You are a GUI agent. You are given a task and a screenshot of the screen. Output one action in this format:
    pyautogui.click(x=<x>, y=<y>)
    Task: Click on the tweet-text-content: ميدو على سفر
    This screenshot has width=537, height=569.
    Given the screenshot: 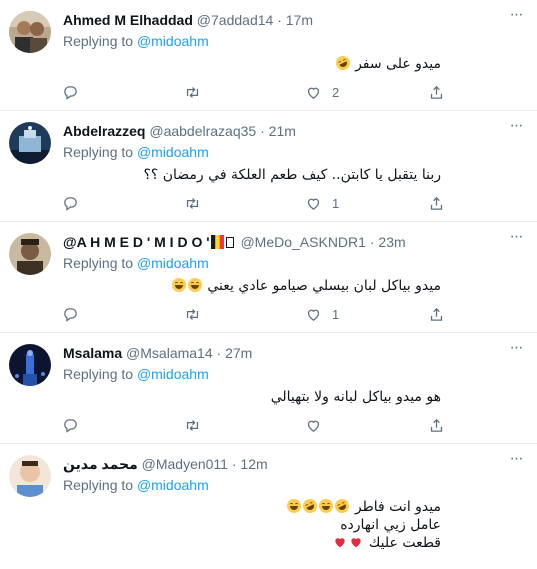 What is the action you would take?
    pyautogui.click(x=398, y=64)
    